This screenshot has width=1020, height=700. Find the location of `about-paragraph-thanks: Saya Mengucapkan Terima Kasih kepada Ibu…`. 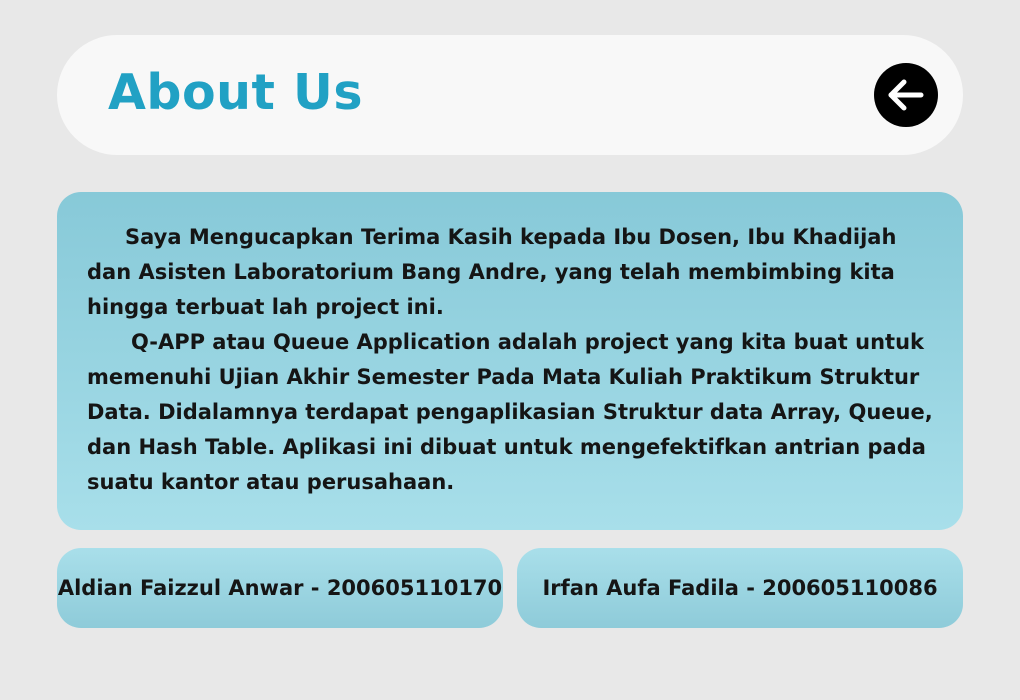

about-paragraph-thanks: Saya Mengucapkan Terima Kasih kepada Ibu… is located at coordinates (492, 272).